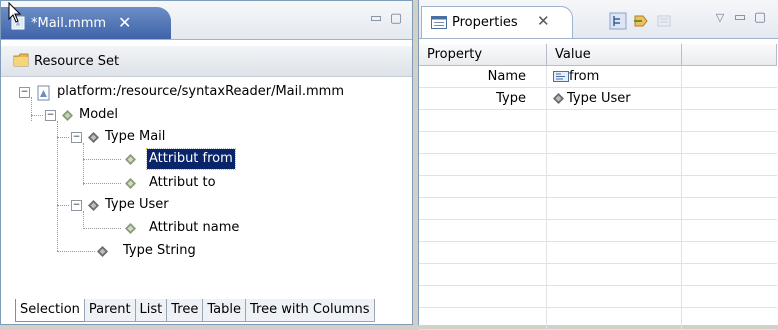  What do you see at coordinates (618, 21) in the screenshot?
I see `show-categories-icon` at bounding box center [618, 21].